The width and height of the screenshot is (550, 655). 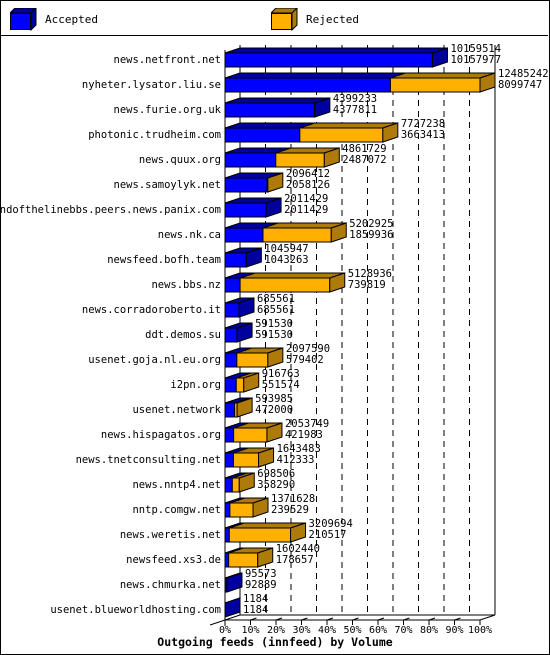 What do you see at coordinates (189, 235) in the screenshot?
I see `category-label: news.nk.ca` at bounding box center [189, 235].